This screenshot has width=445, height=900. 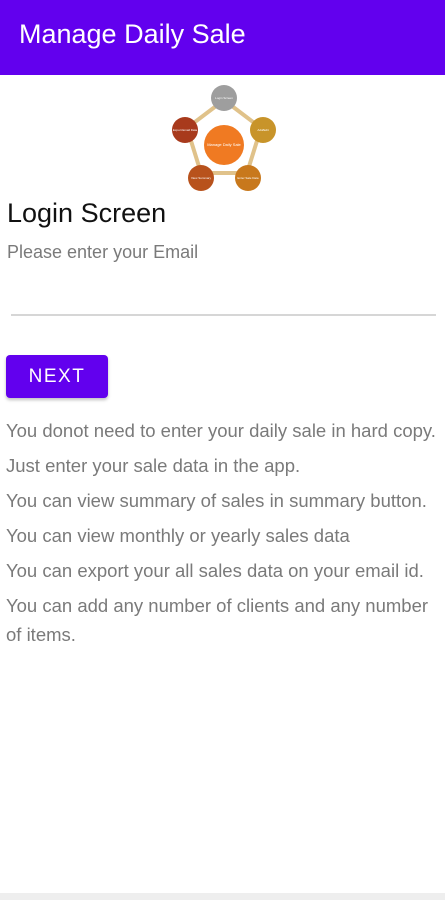 What do you see at coordinates (87, 213) in the screenshot?
I see `login-title: Login Screen` at bounding box center [87, 213].